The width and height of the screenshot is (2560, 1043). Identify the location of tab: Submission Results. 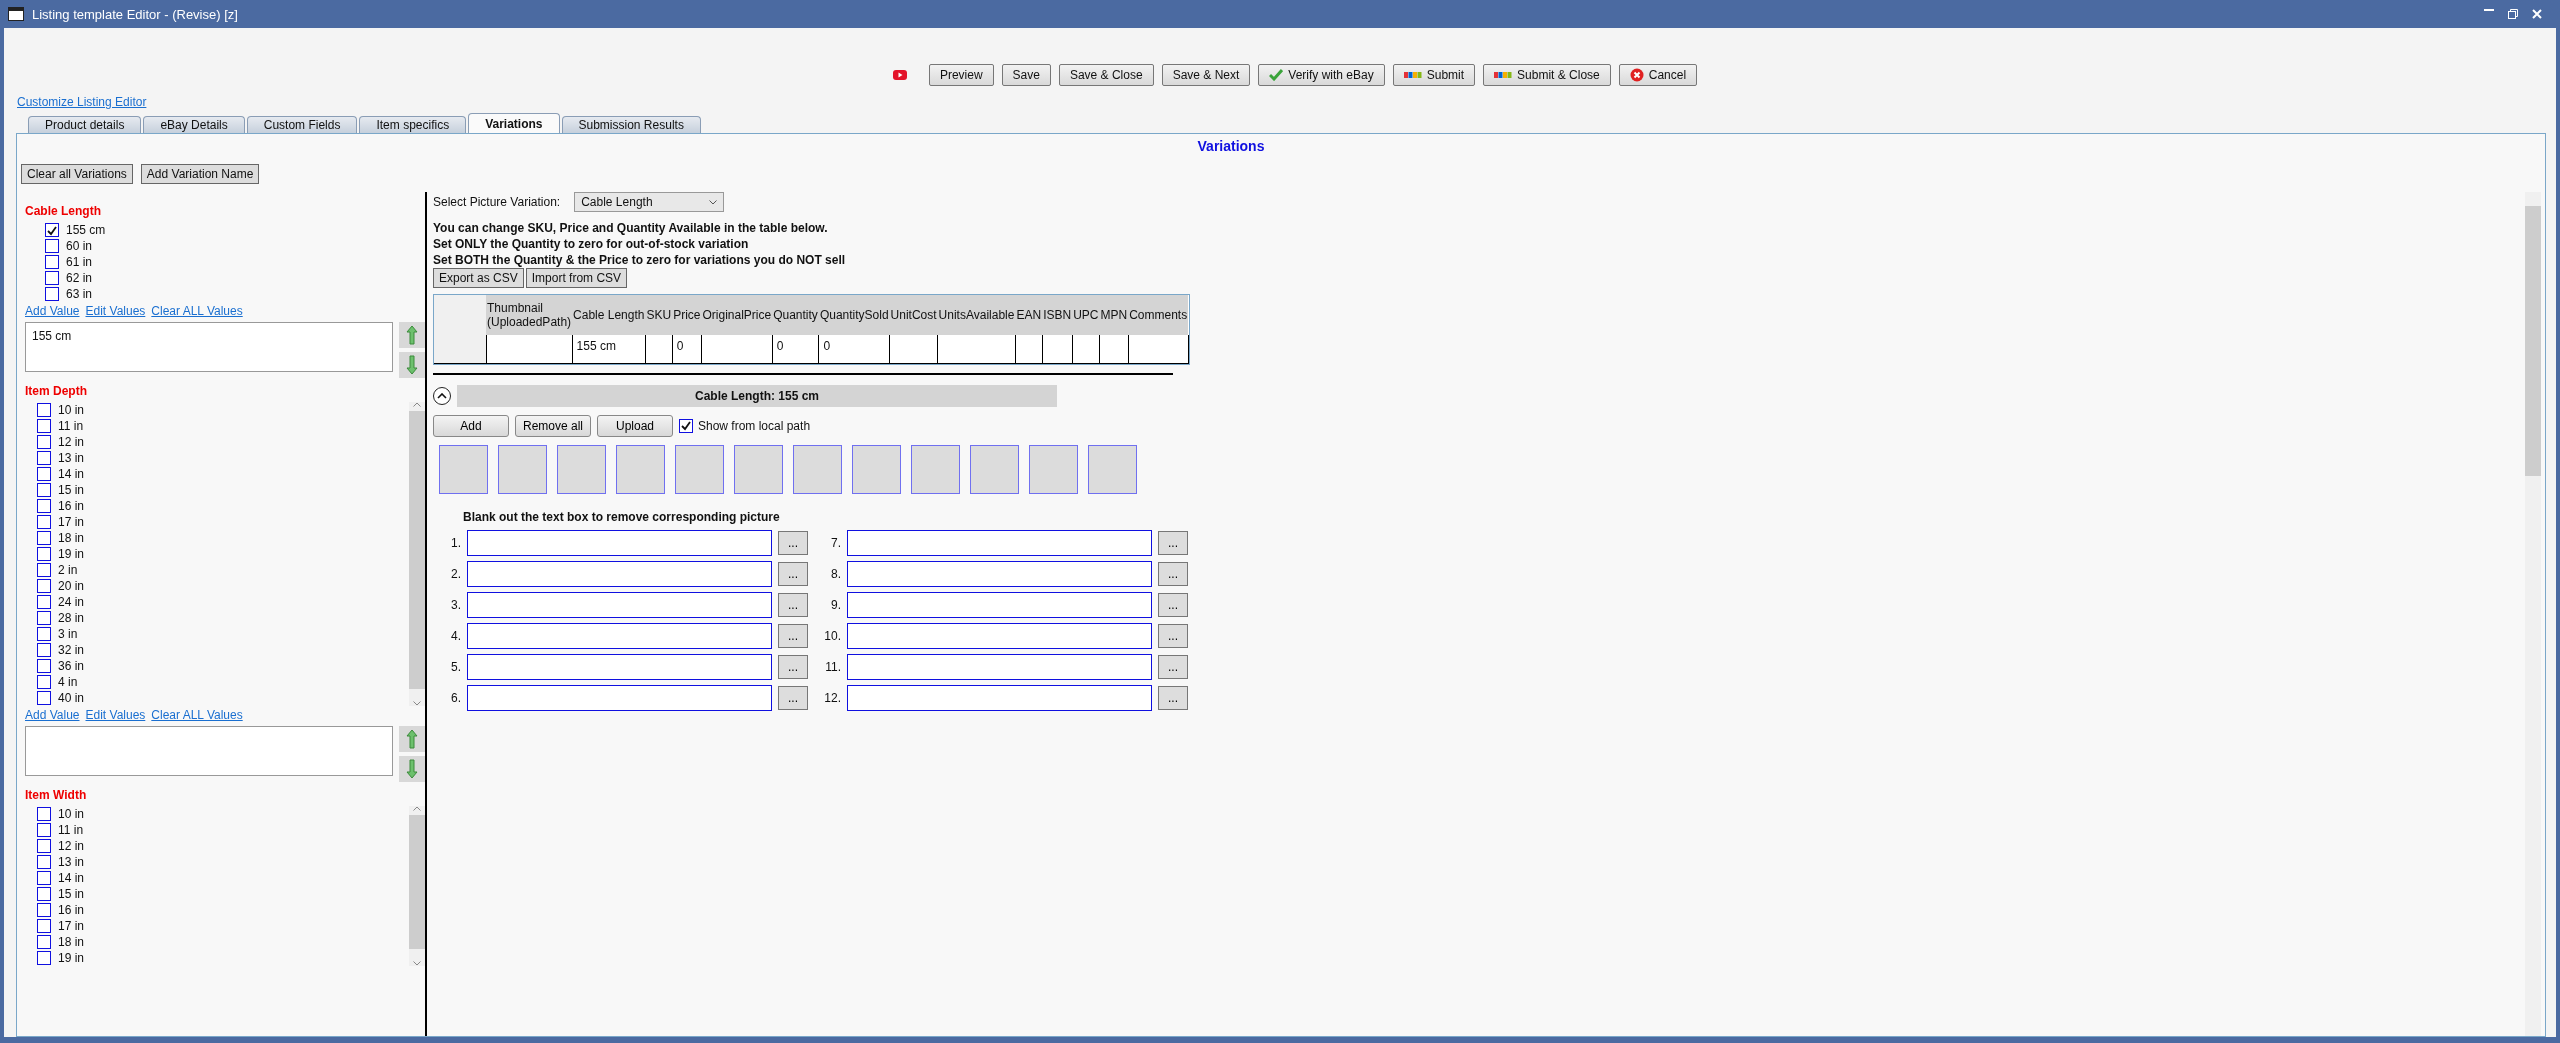
(631, 124).